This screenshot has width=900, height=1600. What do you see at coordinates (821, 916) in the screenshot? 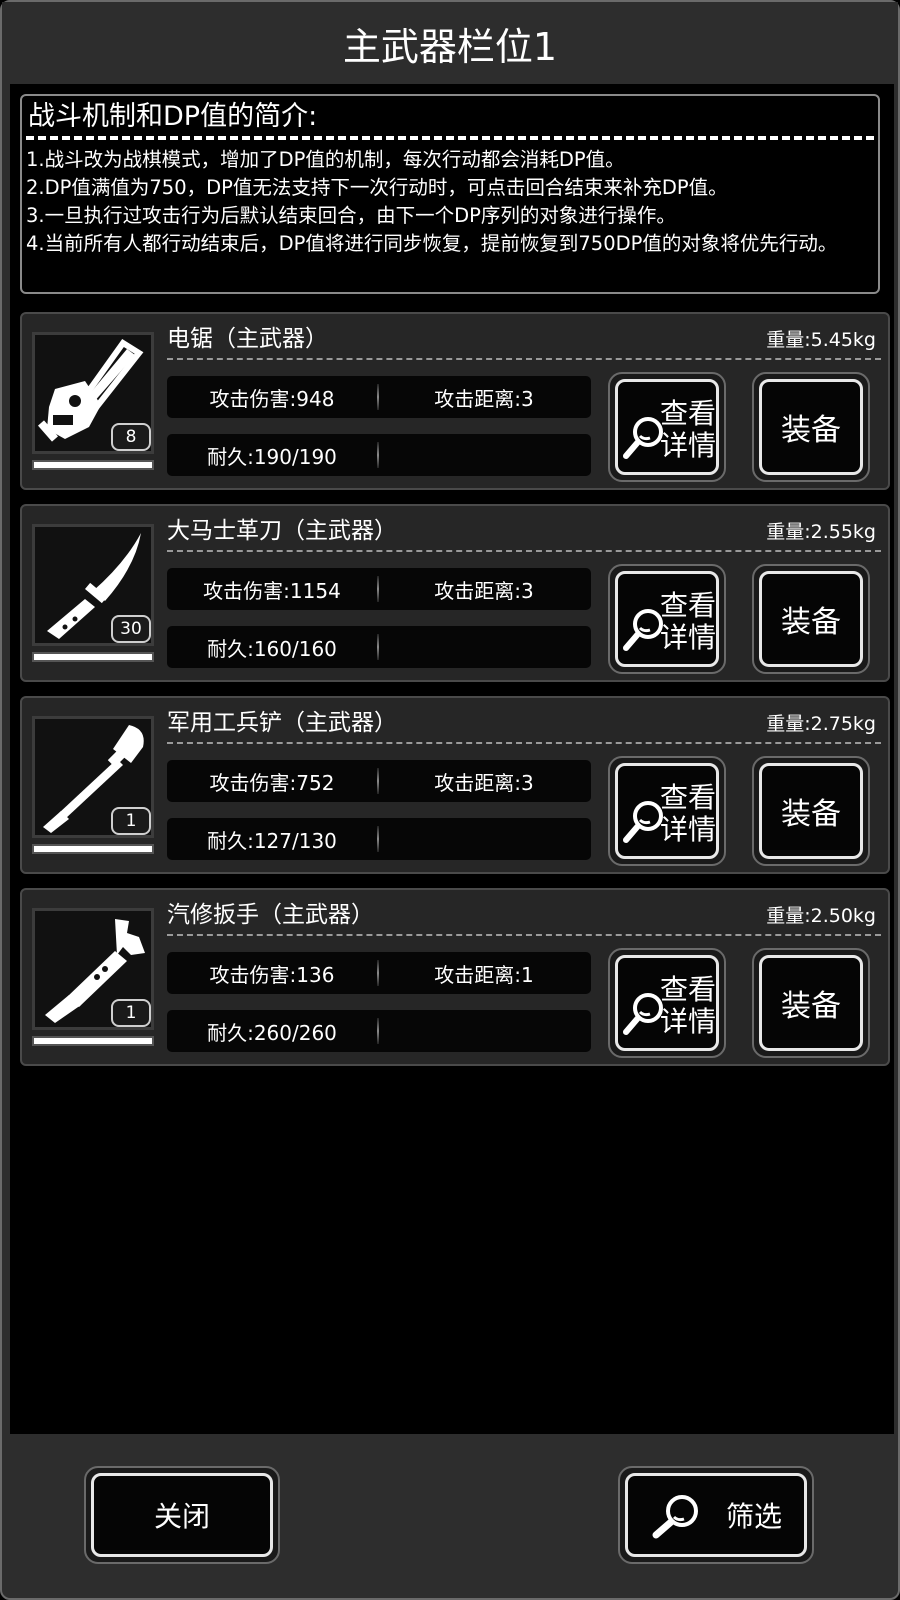
I see `weapon-weight: 重量:2.50kg` at bounding box center [821, 916].